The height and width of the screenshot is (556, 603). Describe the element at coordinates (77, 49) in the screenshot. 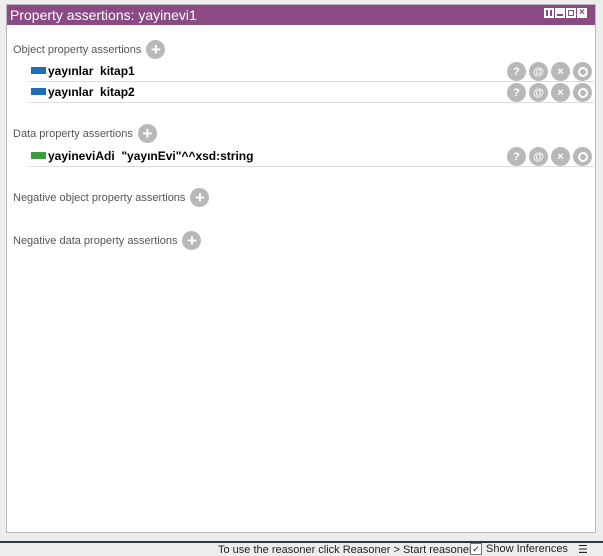

I see `section-label: Object property assertions` at that location.